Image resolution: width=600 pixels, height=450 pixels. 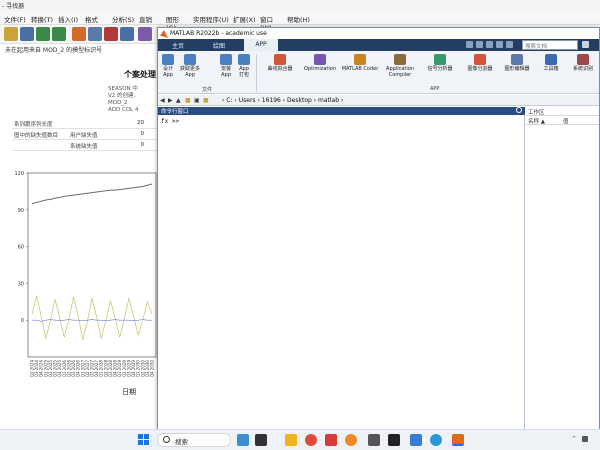 I want to click on curve-fitter-button: 曲线拟合器, so click(x=280, y=63).